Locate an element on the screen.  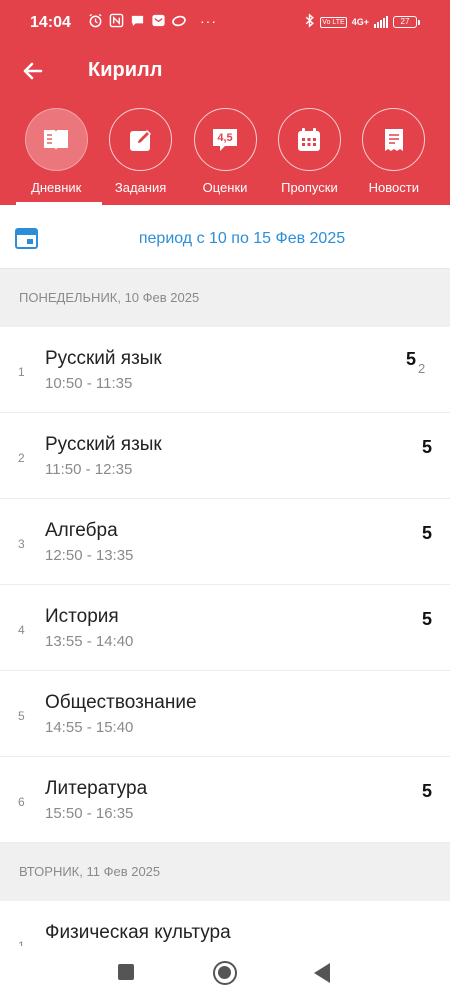
lesson-grades: 5 2 is located at coordinates (419, 364).